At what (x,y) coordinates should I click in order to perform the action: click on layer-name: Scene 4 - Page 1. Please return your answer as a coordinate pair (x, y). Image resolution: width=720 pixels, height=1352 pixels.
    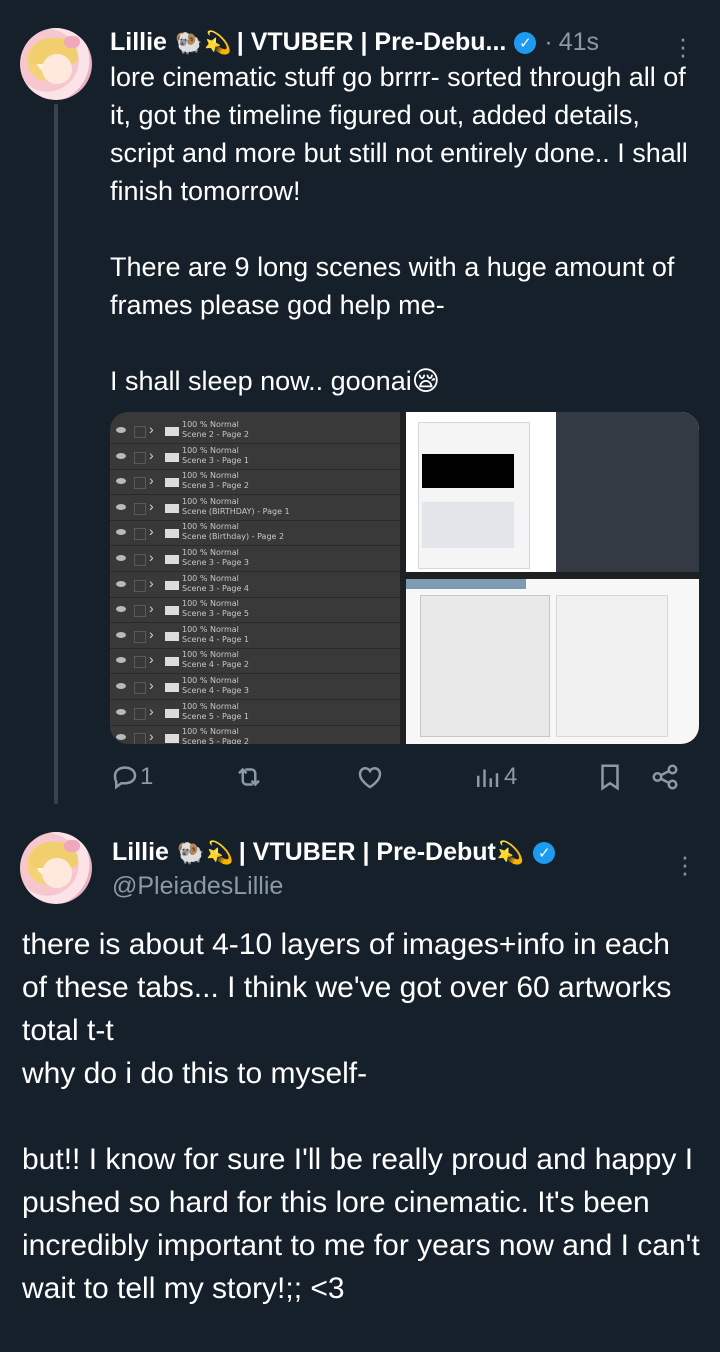
    Looking at the image, I should click on (215, 639).